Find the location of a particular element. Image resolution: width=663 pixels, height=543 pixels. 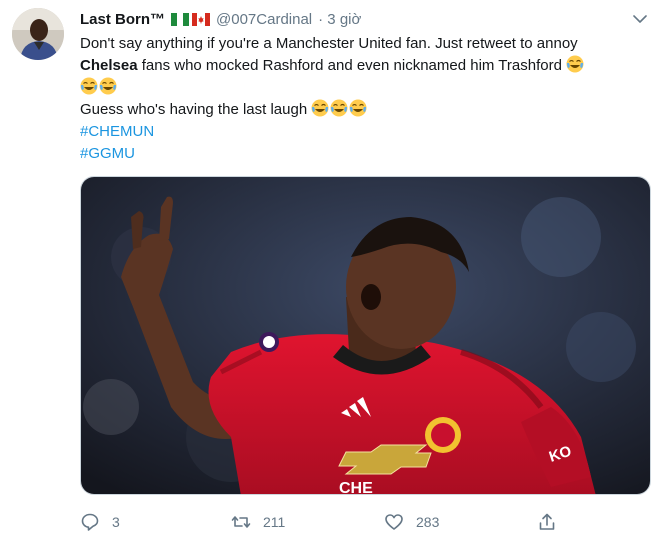

author-name: Last Born™ is located at coordinates (122, 19).